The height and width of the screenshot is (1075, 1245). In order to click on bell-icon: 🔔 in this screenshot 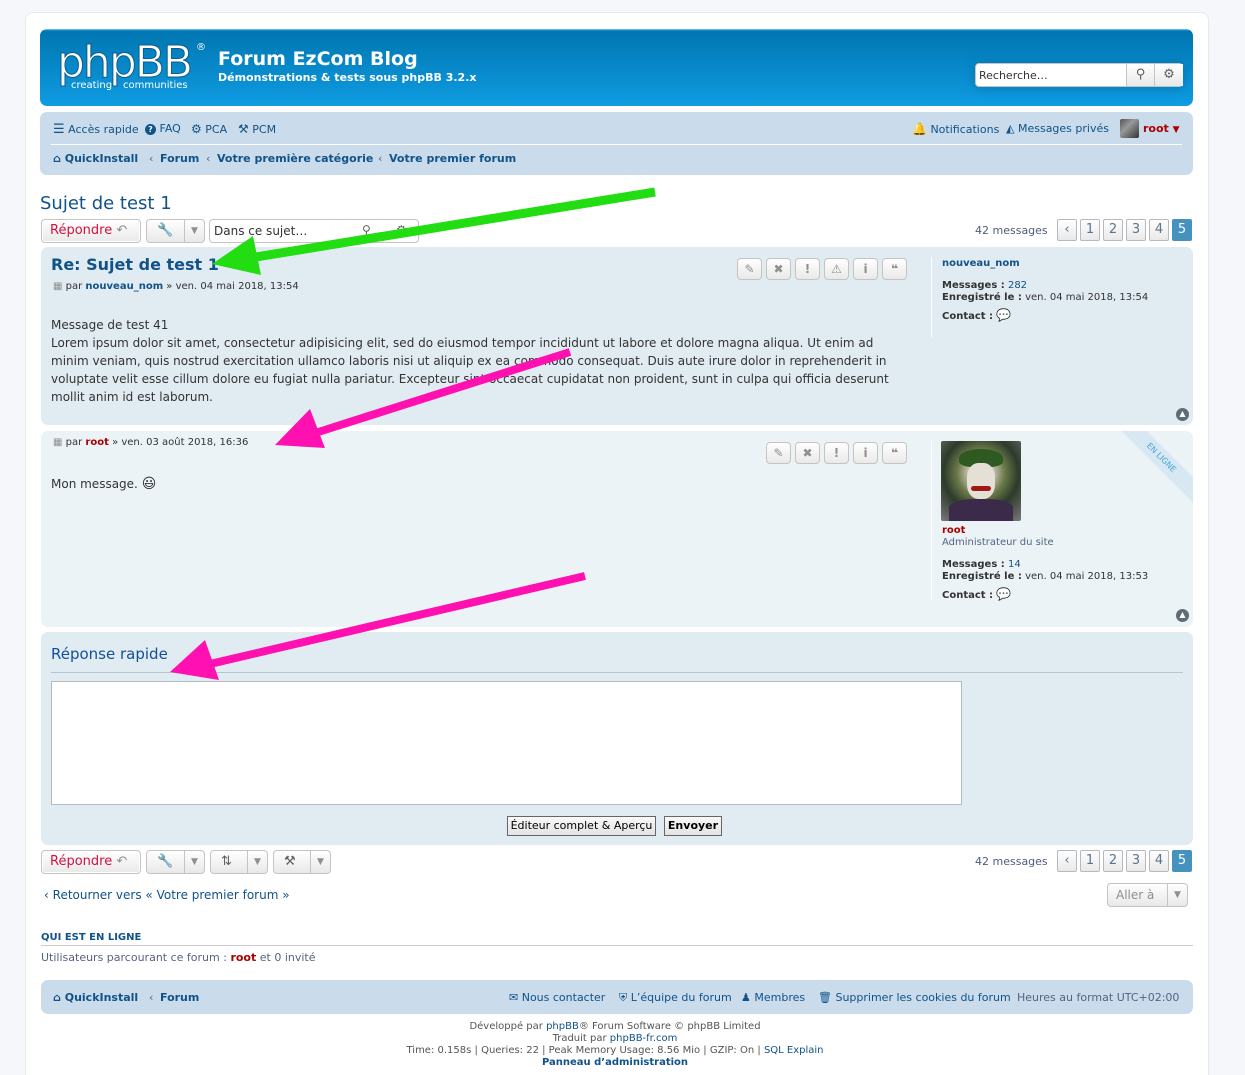, I will do `click(919, 129)`.